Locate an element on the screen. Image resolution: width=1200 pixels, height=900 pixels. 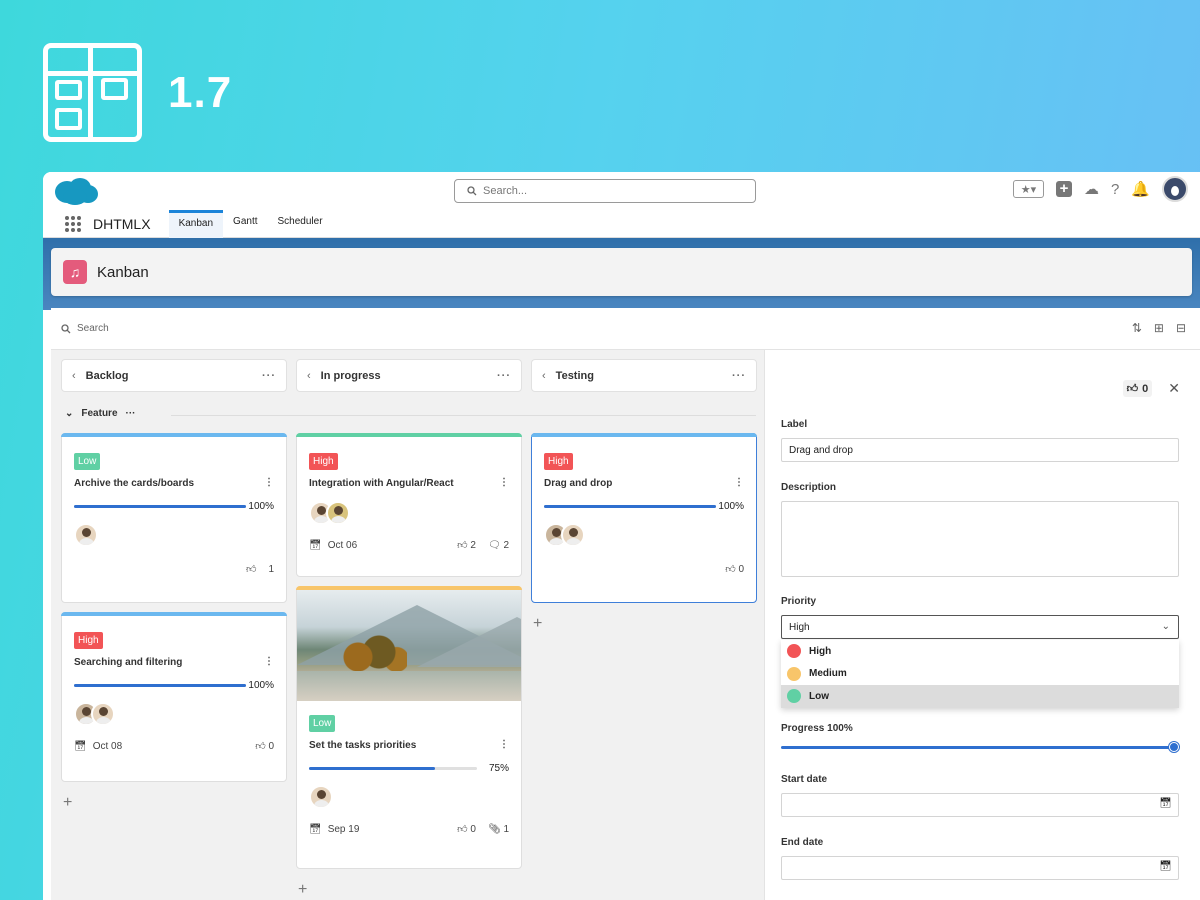
bell-icon: 🔔 is located at coordinates (1140, 189).